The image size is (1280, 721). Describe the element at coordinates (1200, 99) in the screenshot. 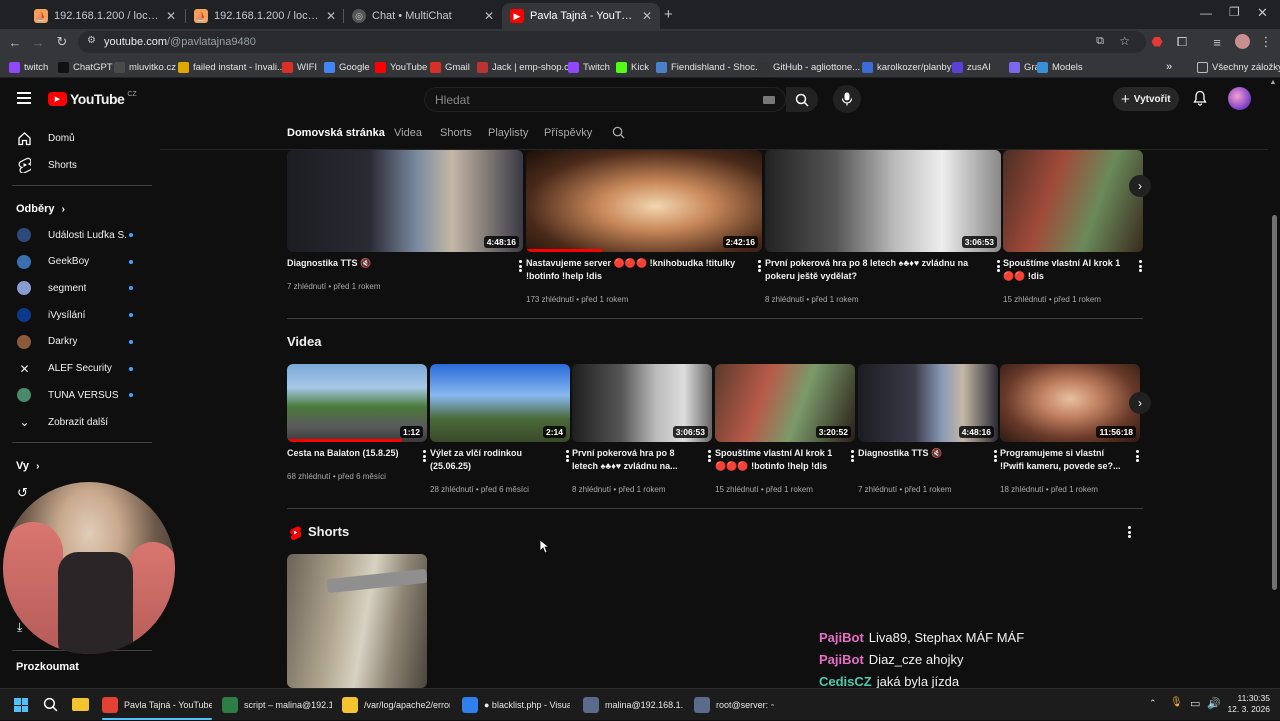

I see `notifications-bell-icon` at that location.